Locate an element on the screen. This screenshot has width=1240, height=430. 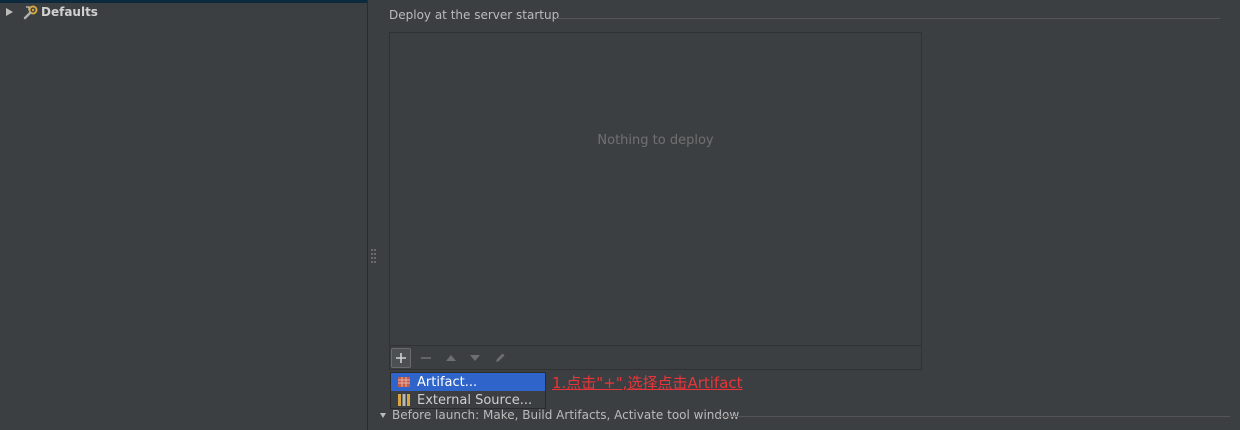
instruction-annotation: 1.点击"+",选择点击Artifact is located at coordinates (647, 383).